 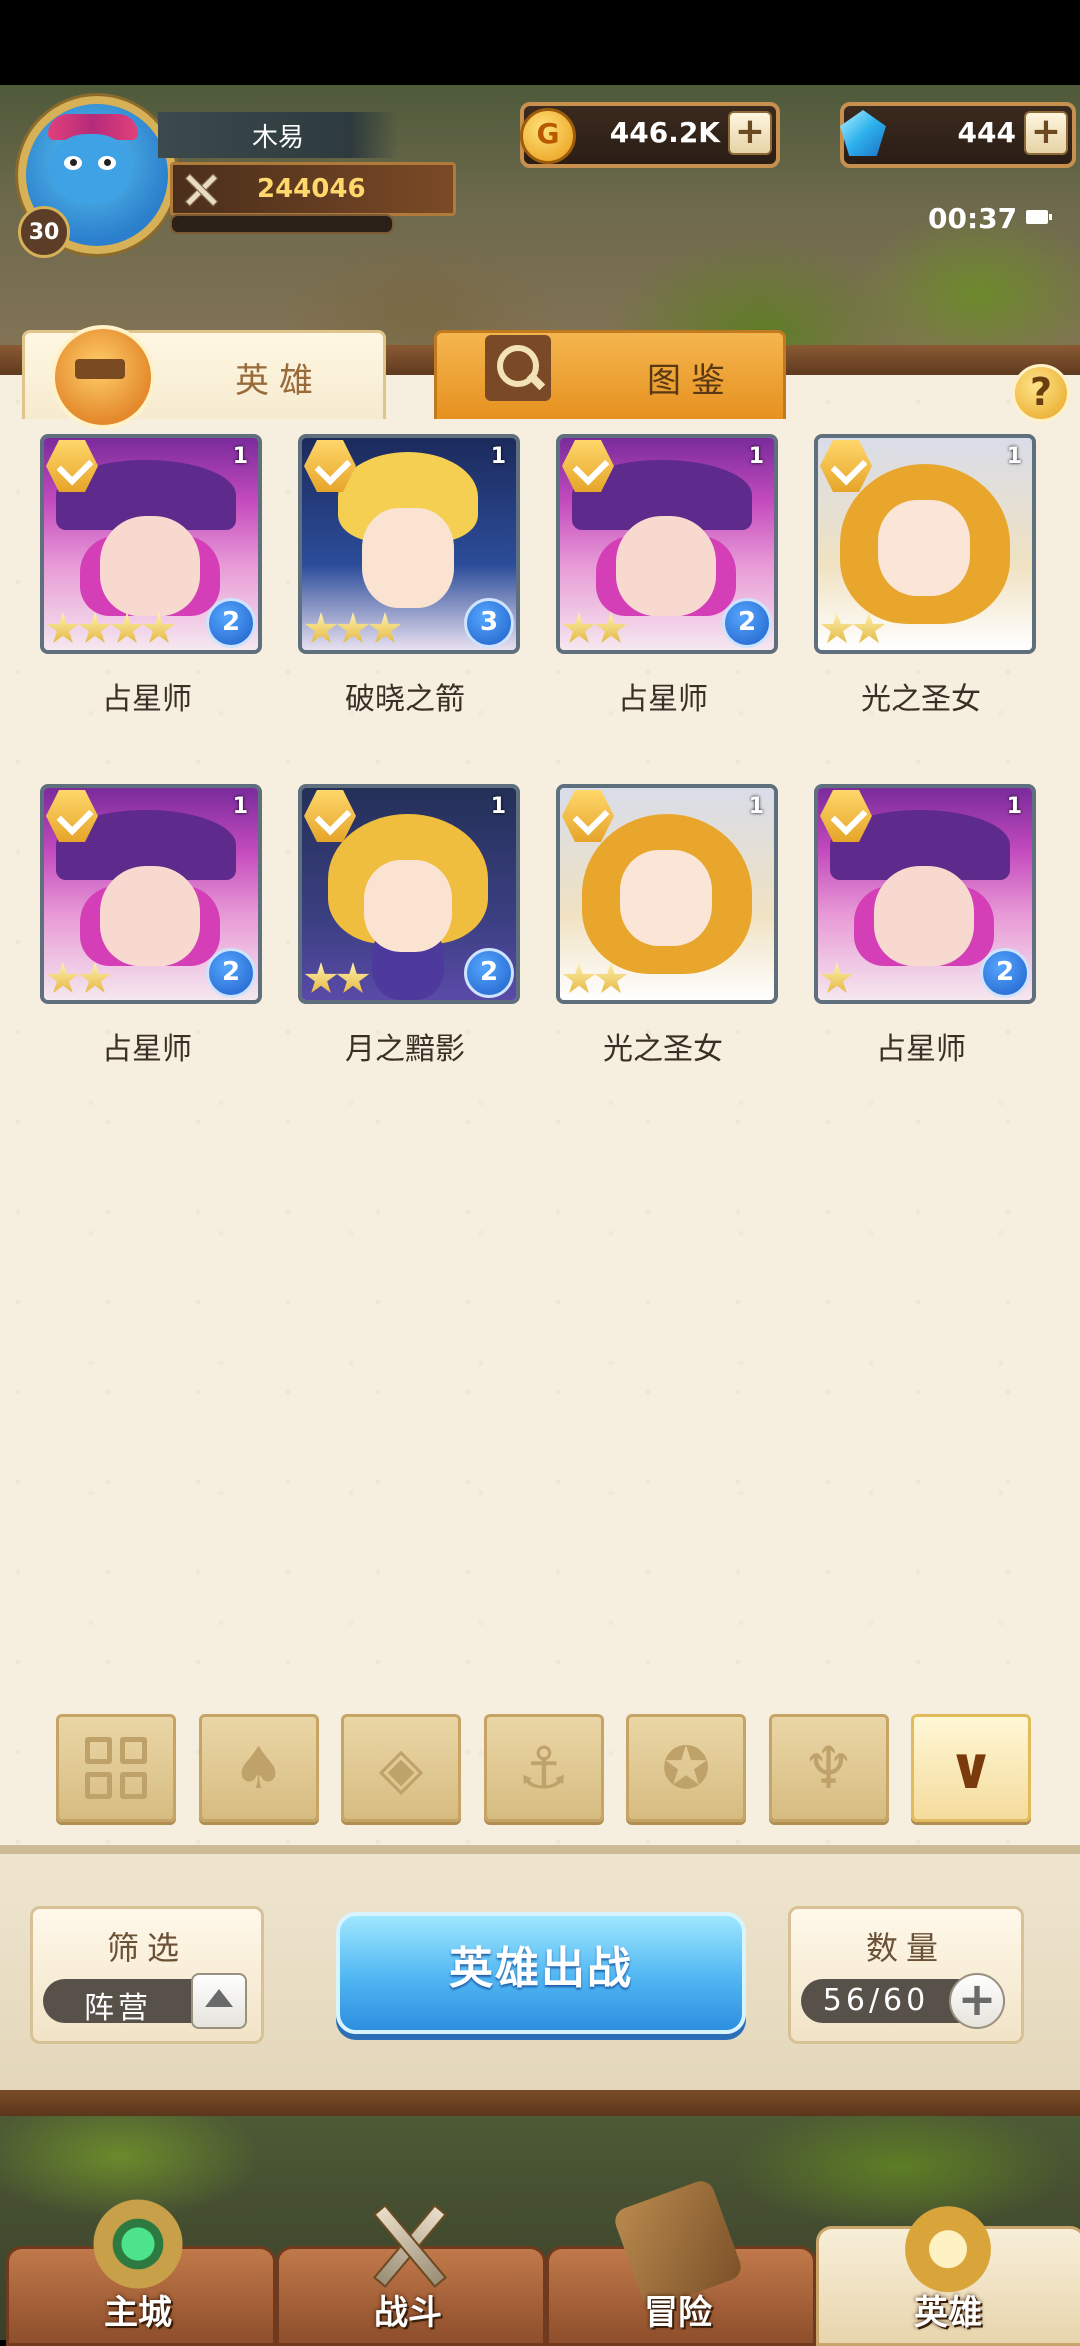 What do you see at coordinates (948, 2313) in the screenshot?
I see `nav-item-label: 英雄` at bounding box center [948, 2313].